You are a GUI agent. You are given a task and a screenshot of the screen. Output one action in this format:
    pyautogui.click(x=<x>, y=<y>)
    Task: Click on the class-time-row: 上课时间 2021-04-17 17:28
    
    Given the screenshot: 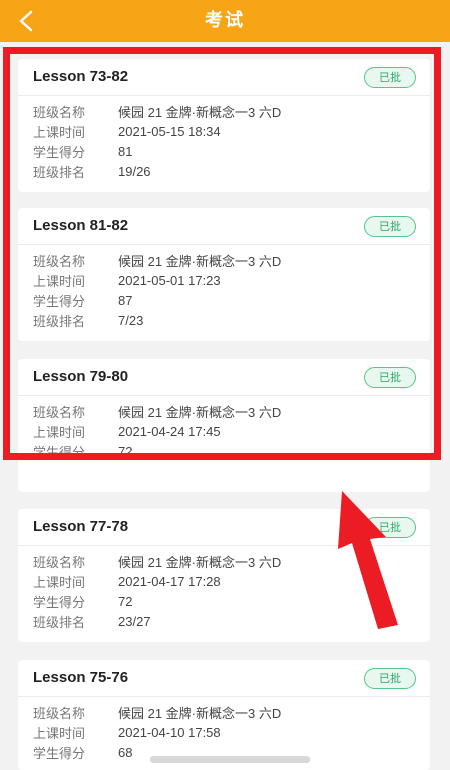 What is the action you would take?
    pyautogui.click(x=157, y=581)
    